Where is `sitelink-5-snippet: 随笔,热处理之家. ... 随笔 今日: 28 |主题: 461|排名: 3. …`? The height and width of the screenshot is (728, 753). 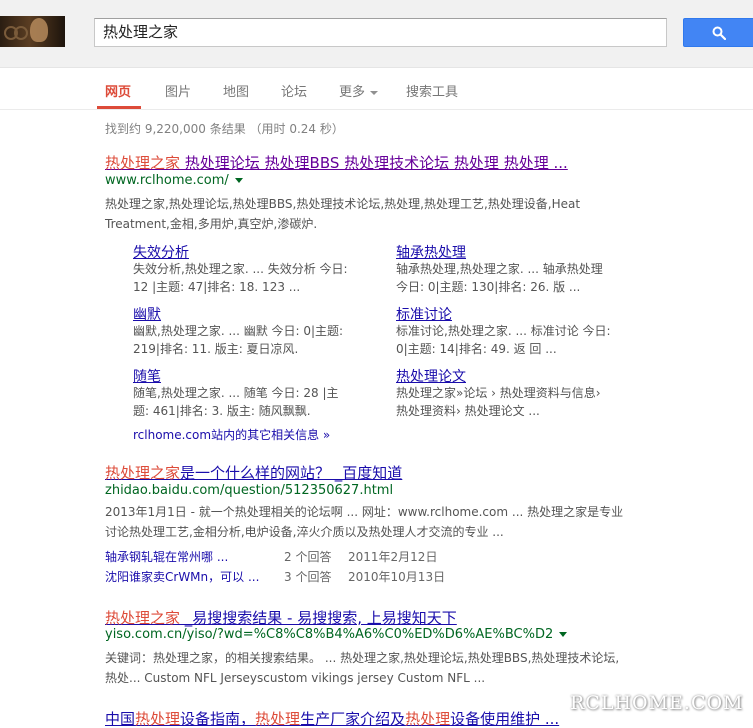
sitelink-5-snippet: 随笔,热处理之家. ... 随笔 今日: 28 |主题: 461|排名: 3. … is located at coordinates (236, 402).